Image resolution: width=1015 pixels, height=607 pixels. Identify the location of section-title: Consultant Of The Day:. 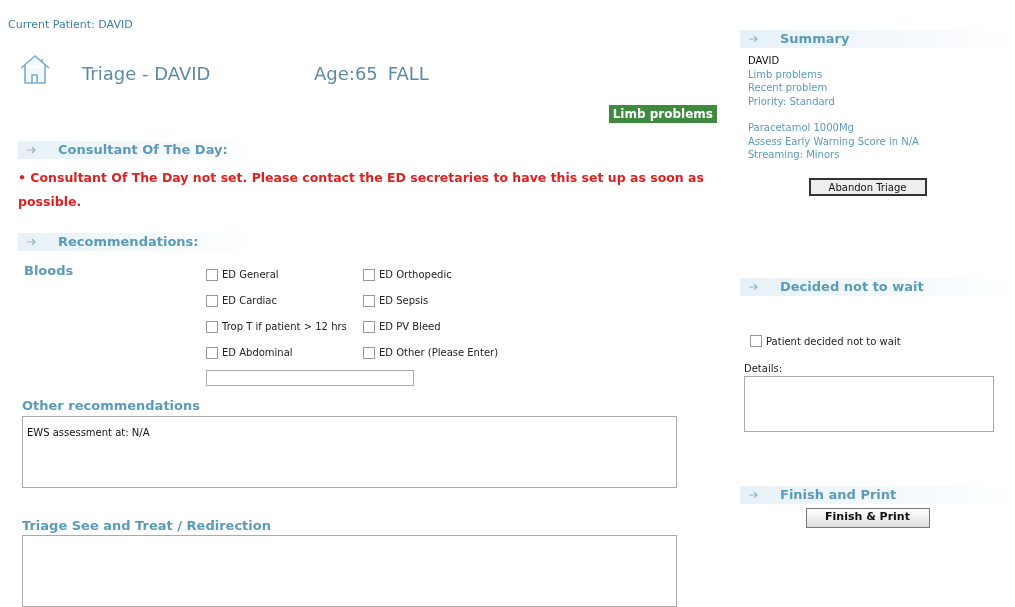
(143, 150).